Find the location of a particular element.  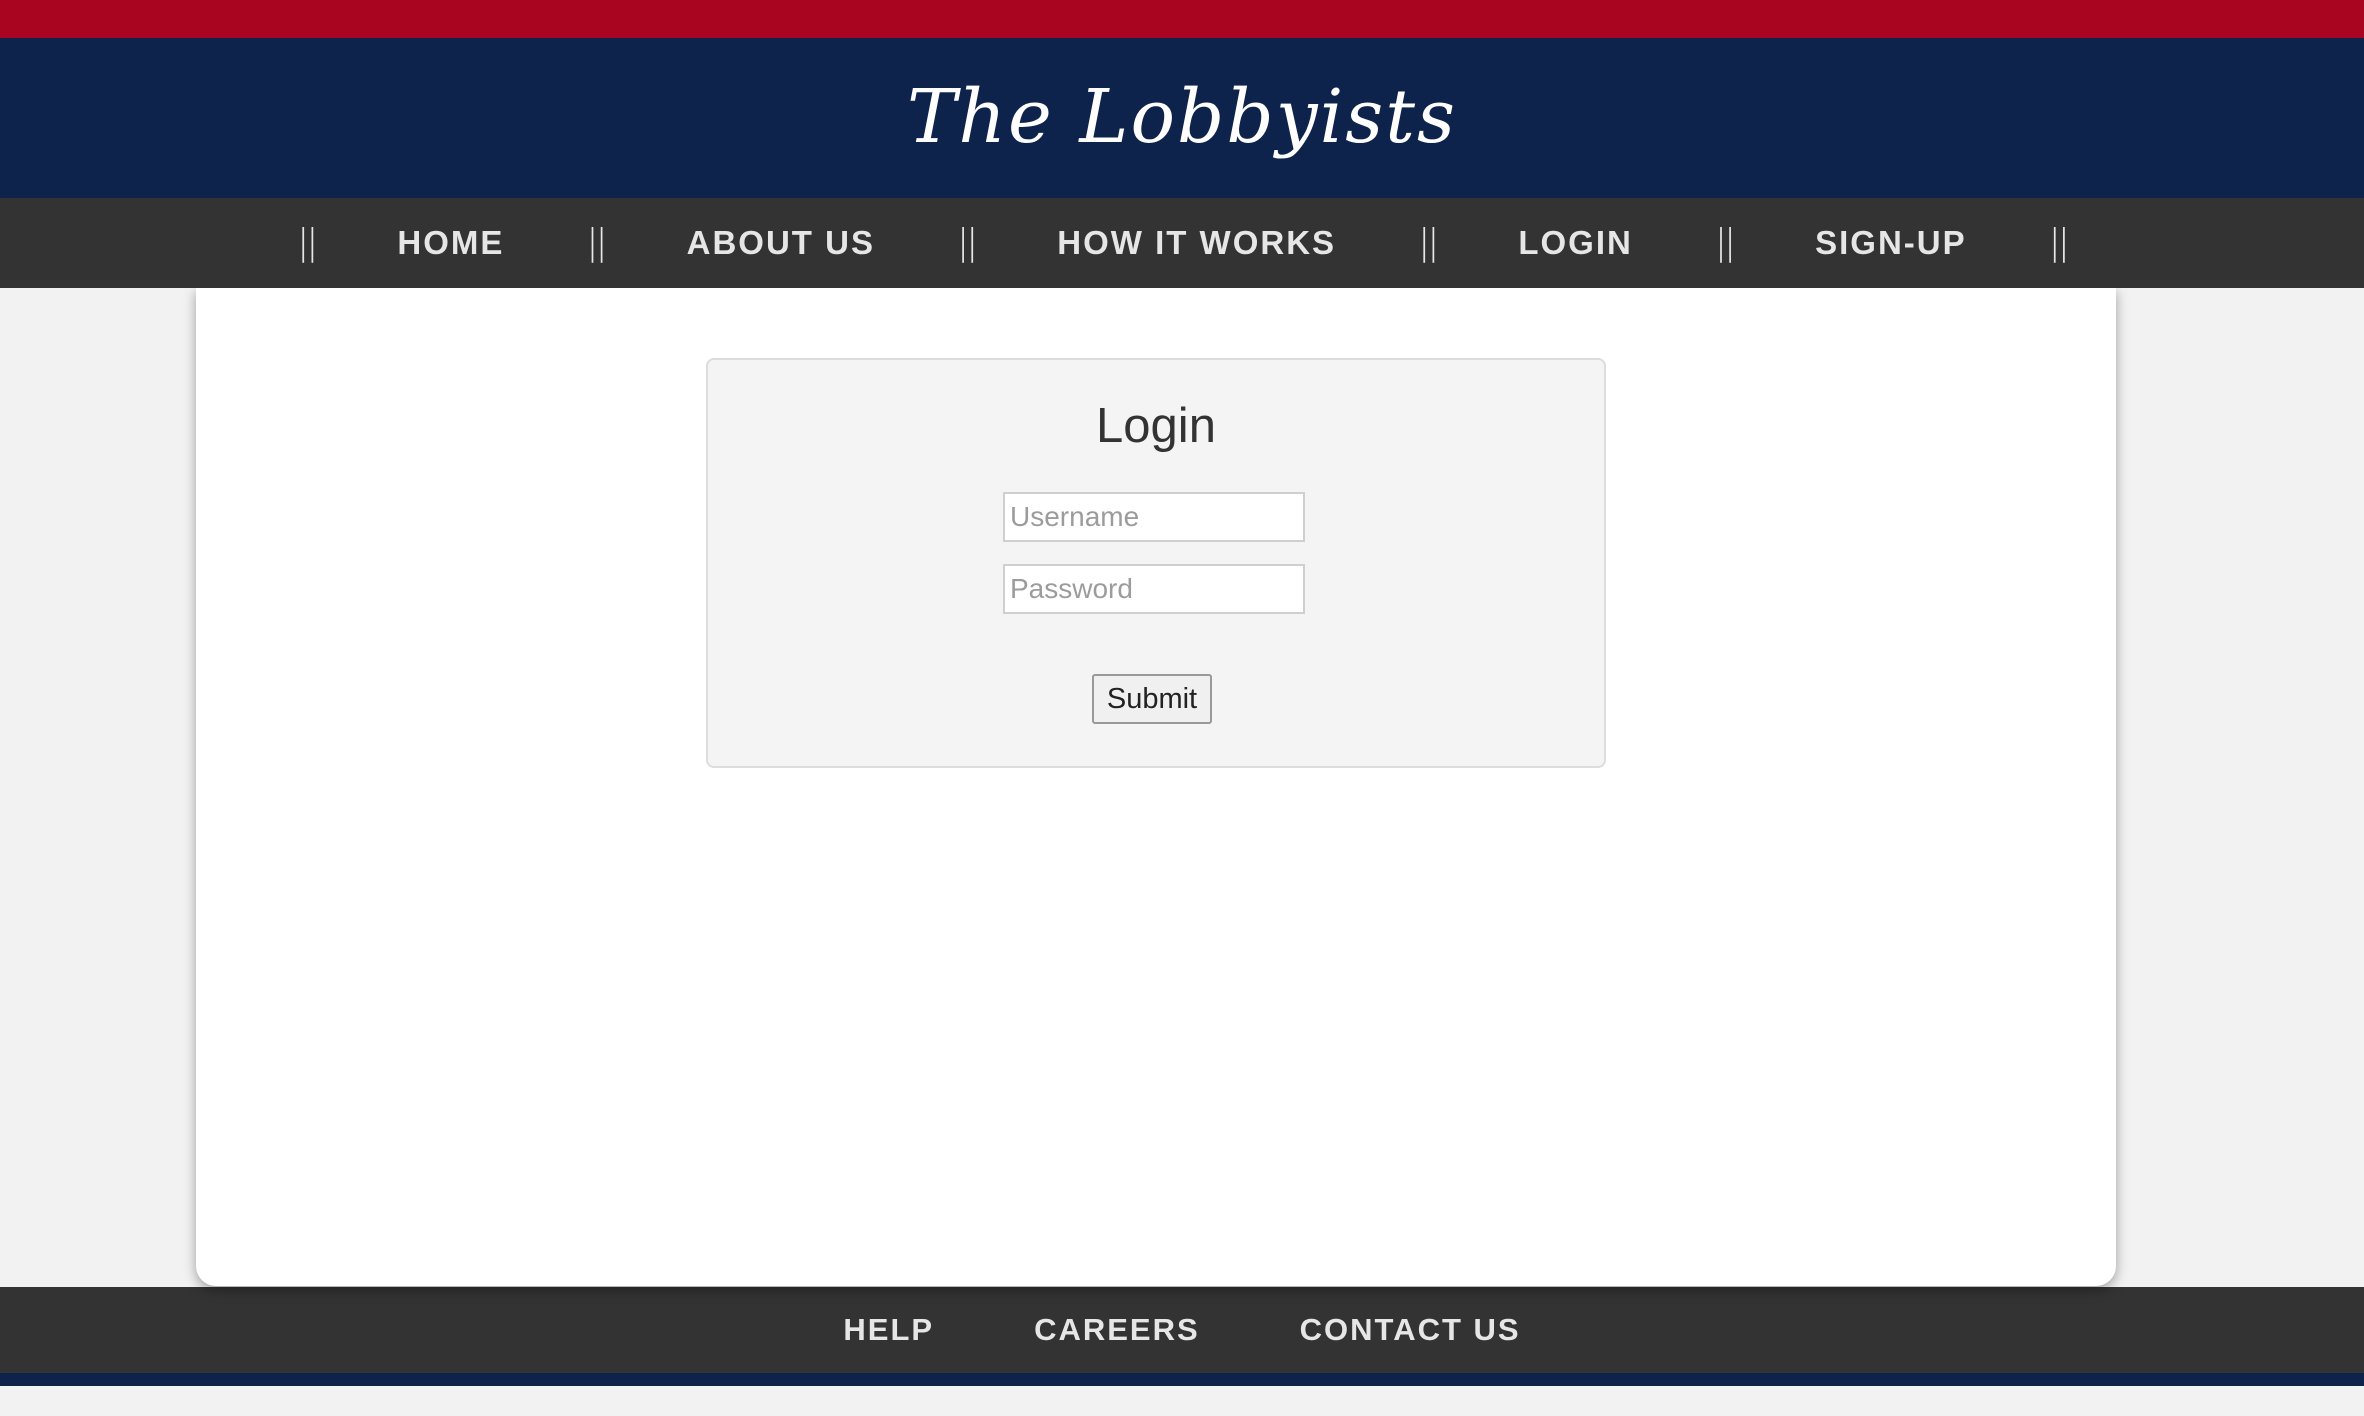

login-title: Login is located at coordinates (1156, 426).